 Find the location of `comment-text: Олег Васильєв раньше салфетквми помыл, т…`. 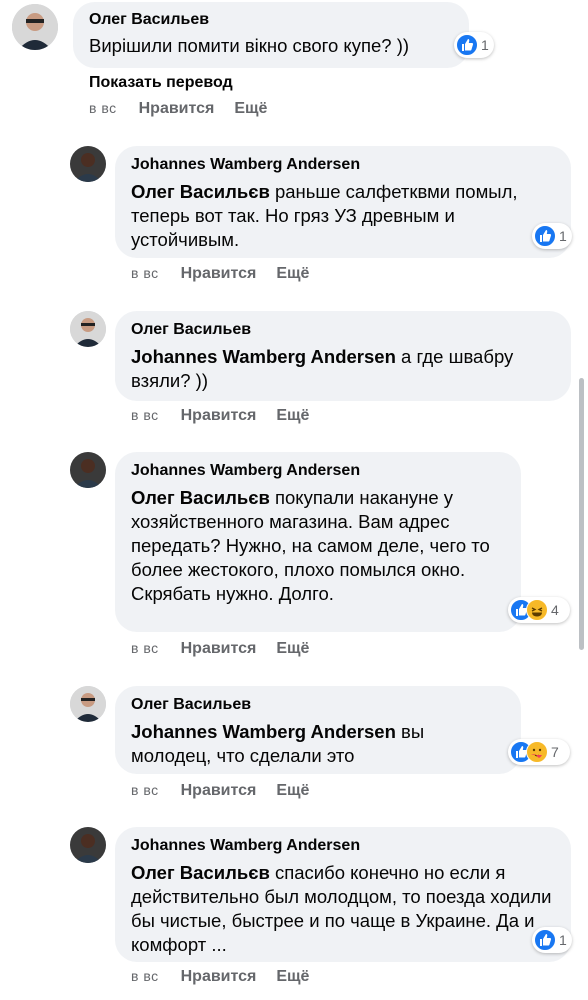

comment-text: Олег Васильєв раньше салфетквми помыл, т… is located at coordinates (324, 215).